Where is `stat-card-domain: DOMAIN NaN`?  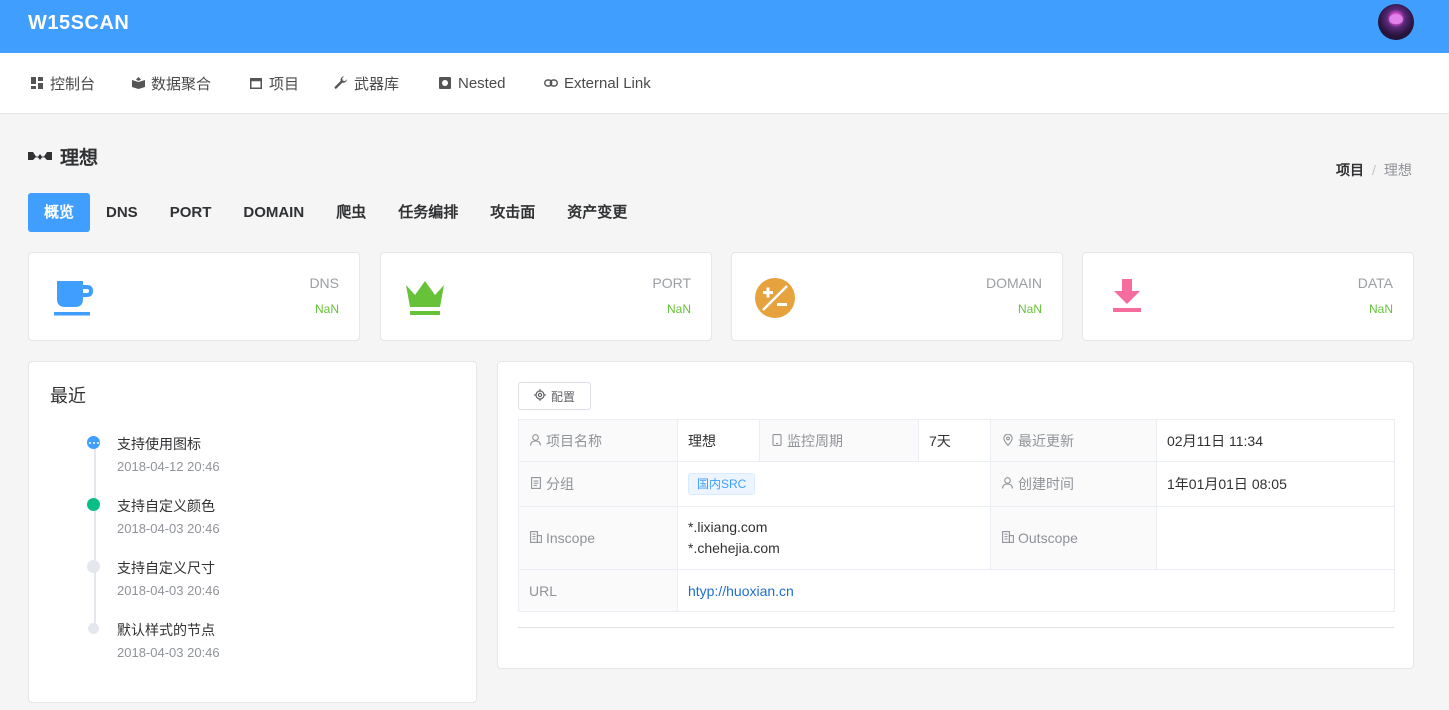 stat-card-domain: DOMAIN NaN is located at coordinates (897, 296).